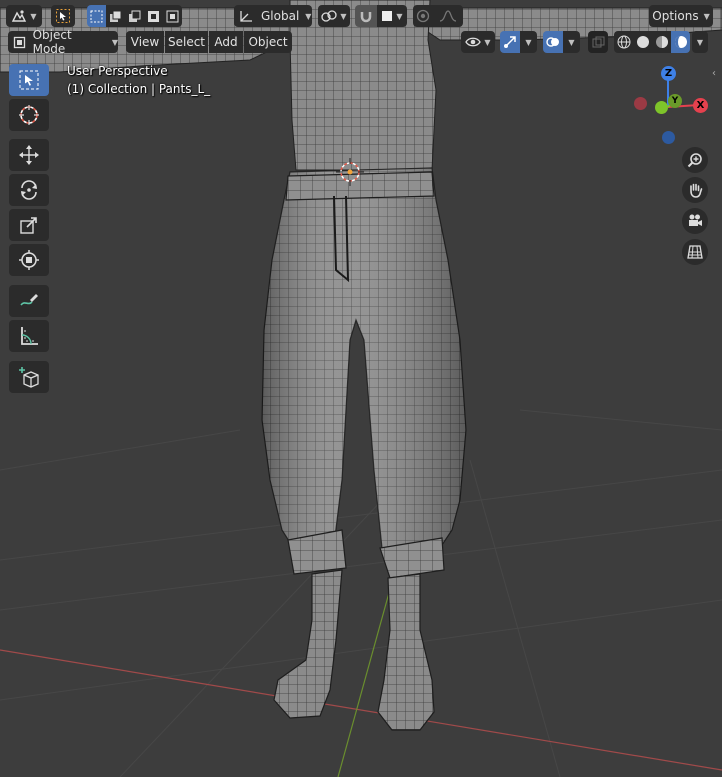 The height and width of the screenshot is (777, 722). I want to click on select-extend-button, so click(115, 16).